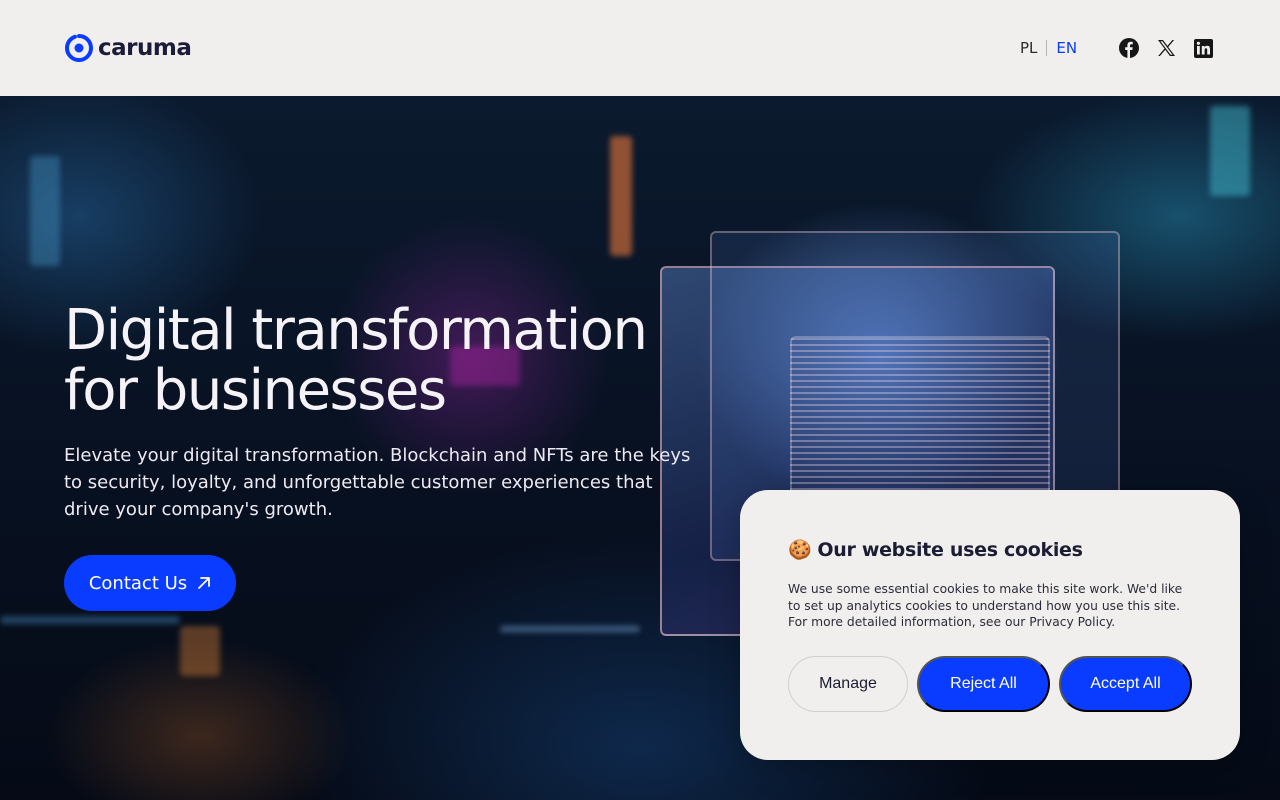 This screenshot has width=1280, height=800. What do you see at coordinates (983, 684) in the screenshot?
I see `reject-all-button: Reject All` at bounding box center [983, 684].